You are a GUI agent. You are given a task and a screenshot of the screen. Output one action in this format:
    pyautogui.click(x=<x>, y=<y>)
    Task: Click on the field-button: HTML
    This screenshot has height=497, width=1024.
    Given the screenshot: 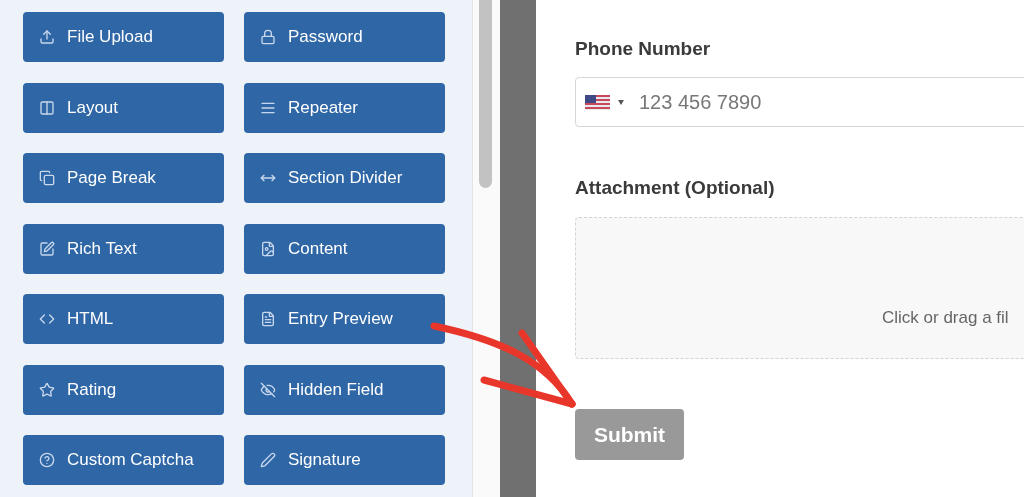 What is the action you would take?
    pyautogui.click(x=123, y=319)
    